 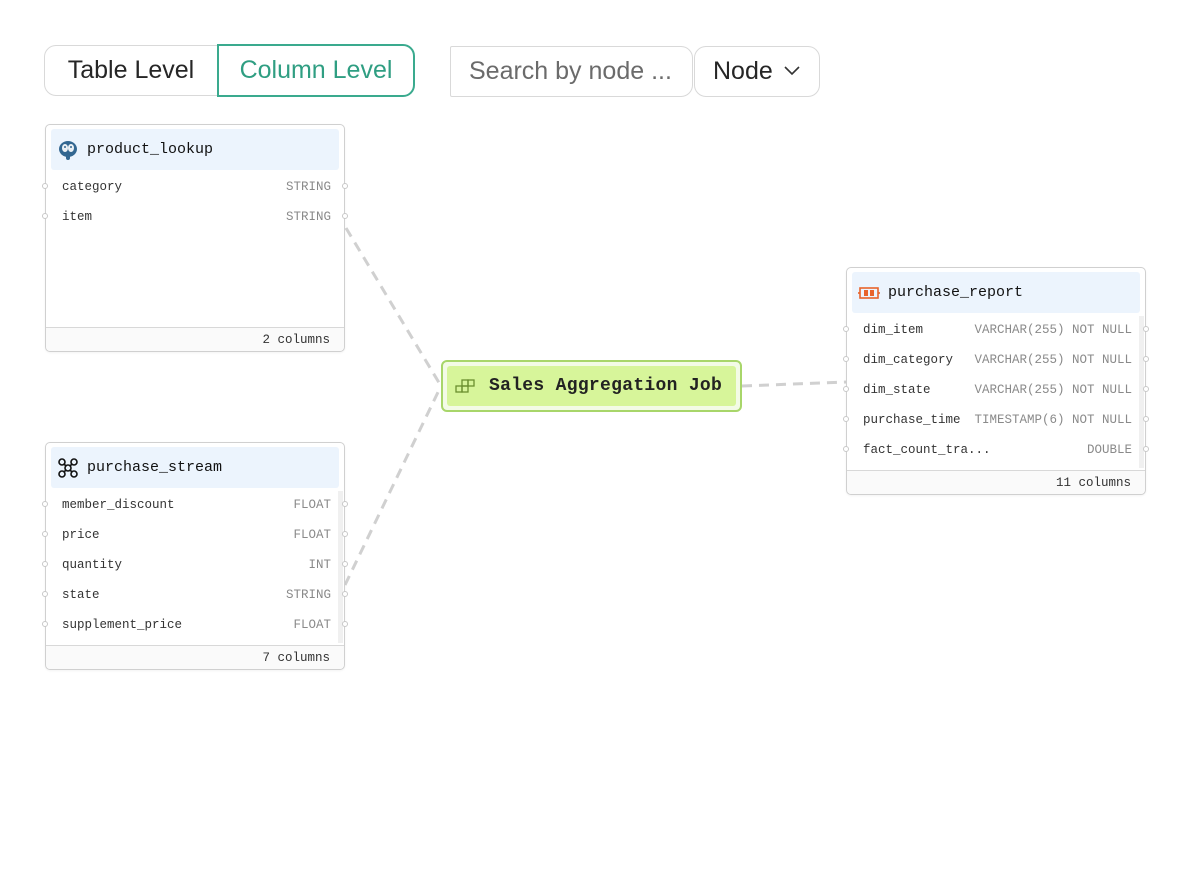 What do you see at coordinates (393, 485) in the screenshot?
I see `edge-purchase-stream-to-job` at bounding box center [393, 485].